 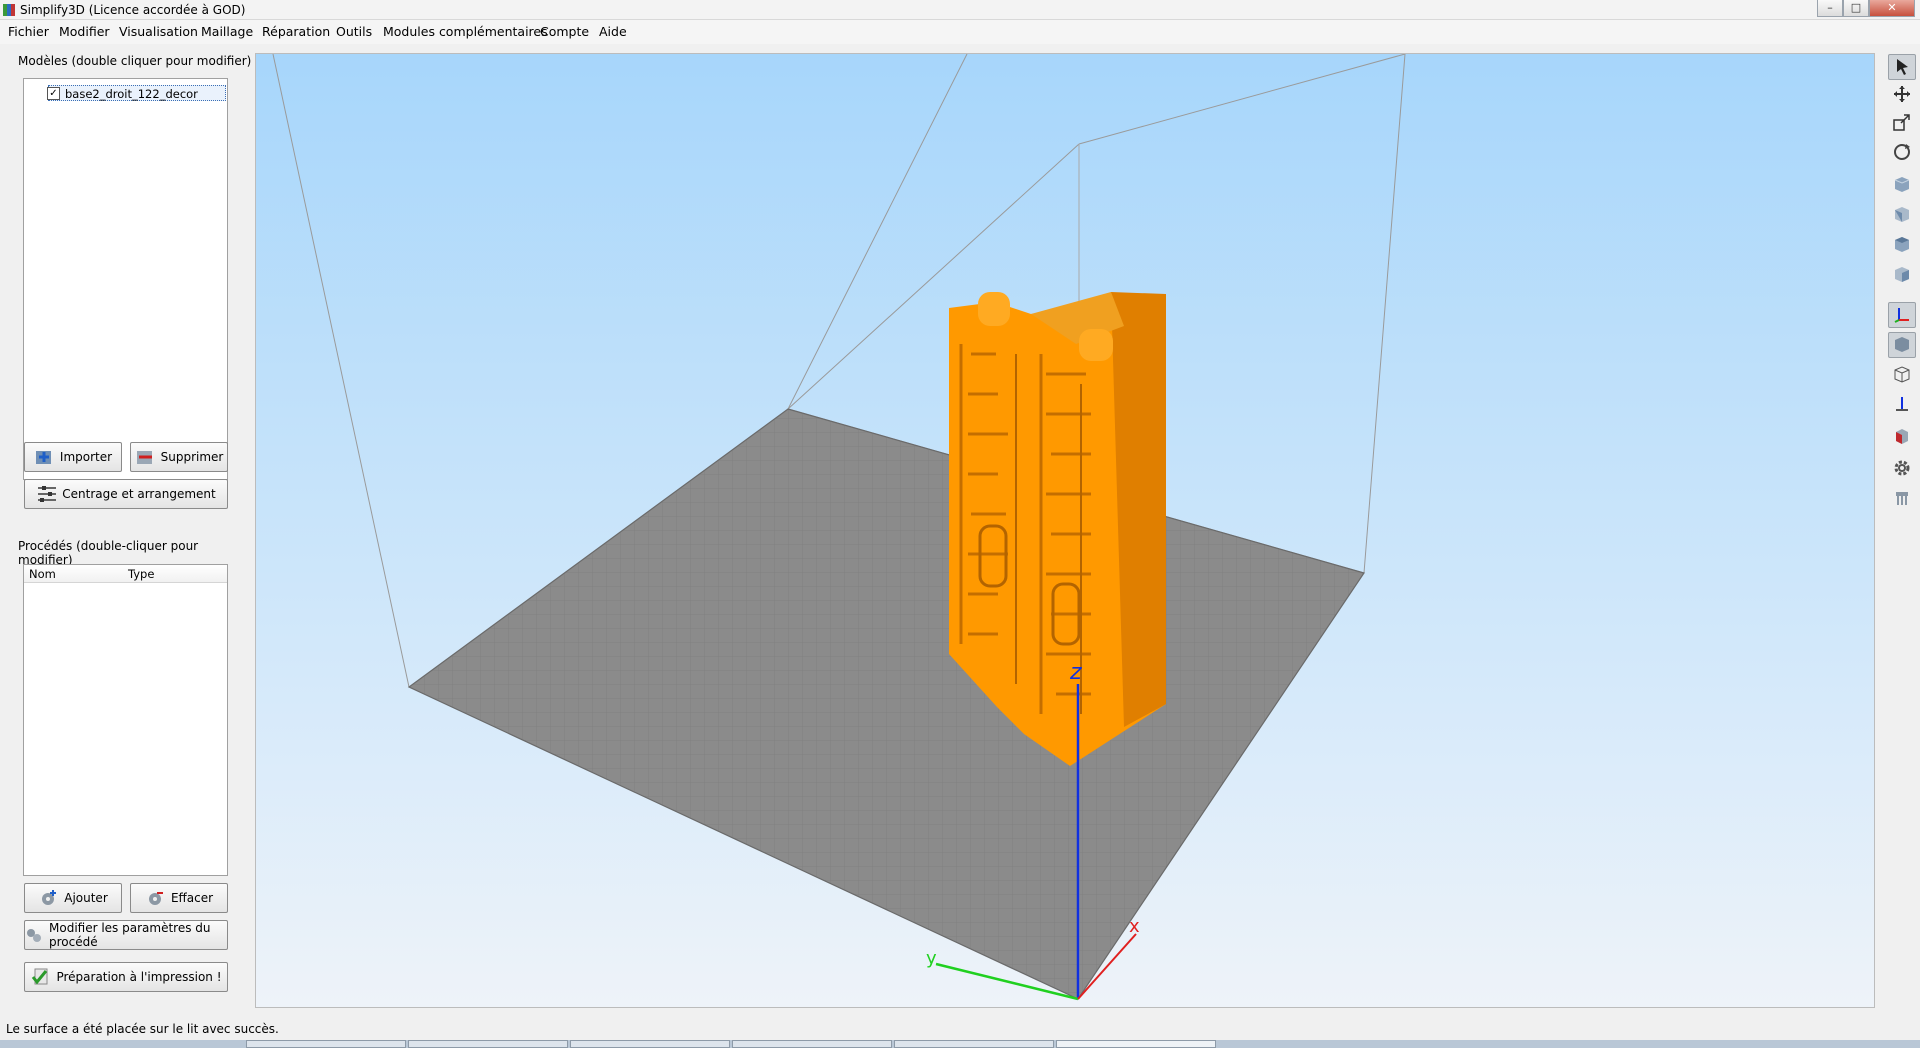 I want to click on column-nom: Nom, so click(x=42, y=574).